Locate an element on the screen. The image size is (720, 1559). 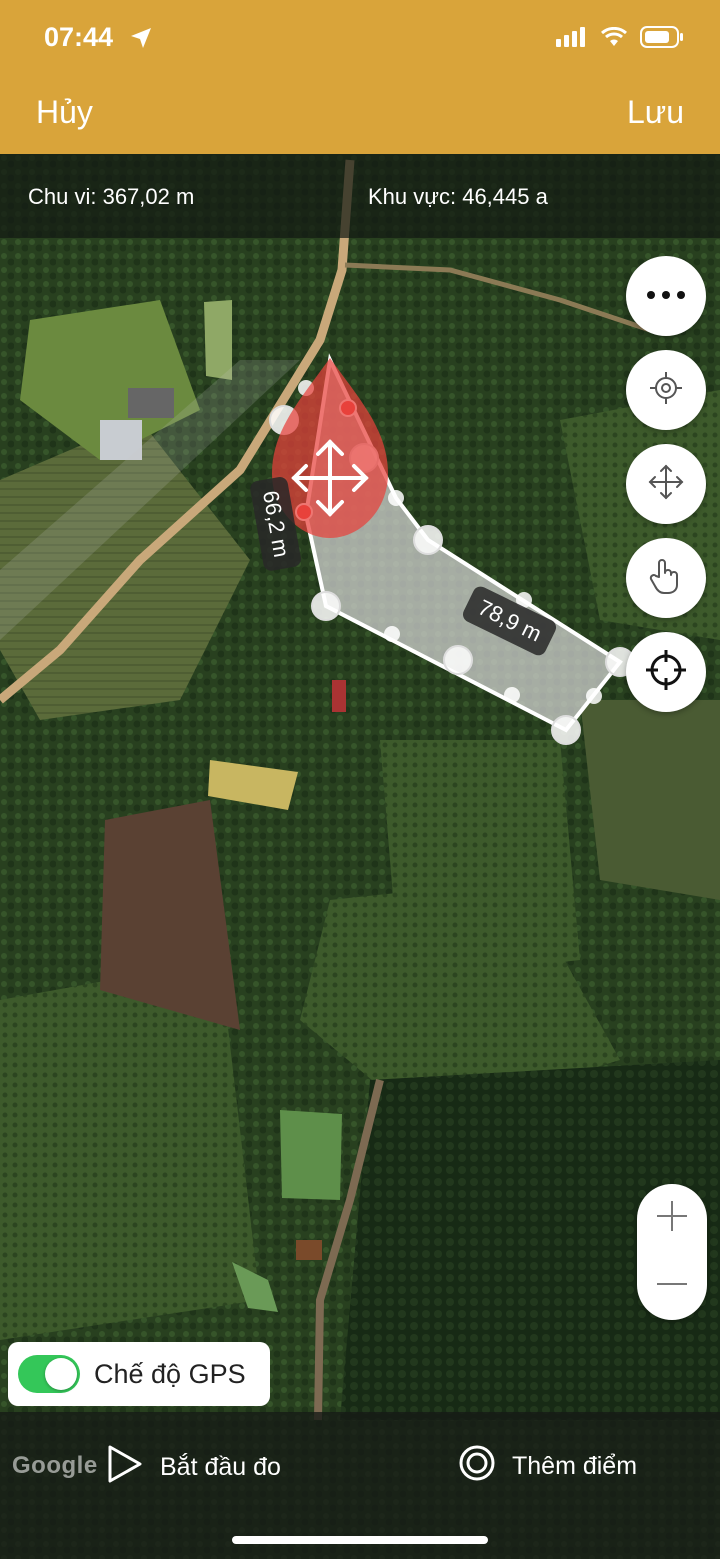
move-icon is located at coordinates (666, 484).